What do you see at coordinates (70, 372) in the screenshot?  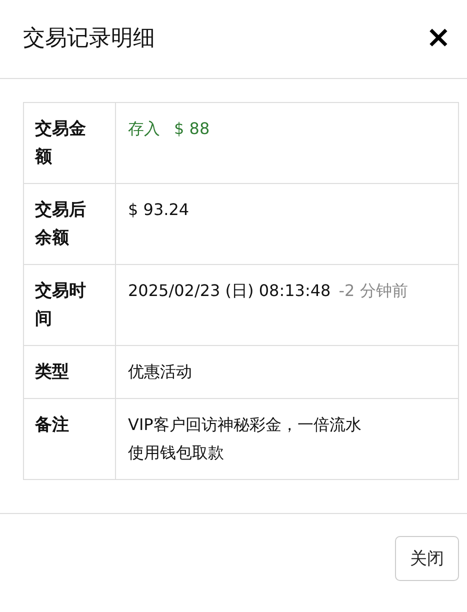 I see `row-label: 类型` at bounding box center [70, 372].